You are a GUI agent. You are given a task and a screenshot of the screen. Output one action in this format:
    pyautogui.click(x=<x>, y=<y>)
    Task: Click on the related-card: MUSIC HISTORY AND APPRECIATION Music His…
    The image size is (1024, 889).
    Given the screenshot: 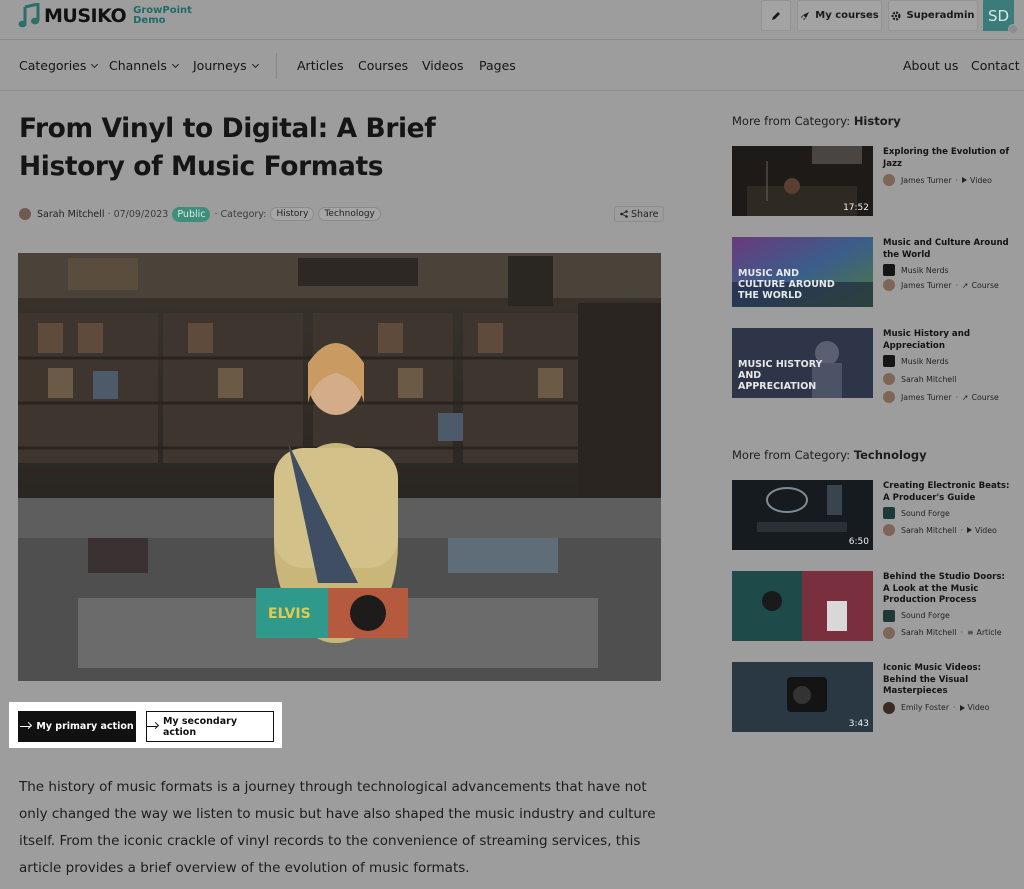 What is the action you would take?
    pyautogui.click(x=873, y=365)
    